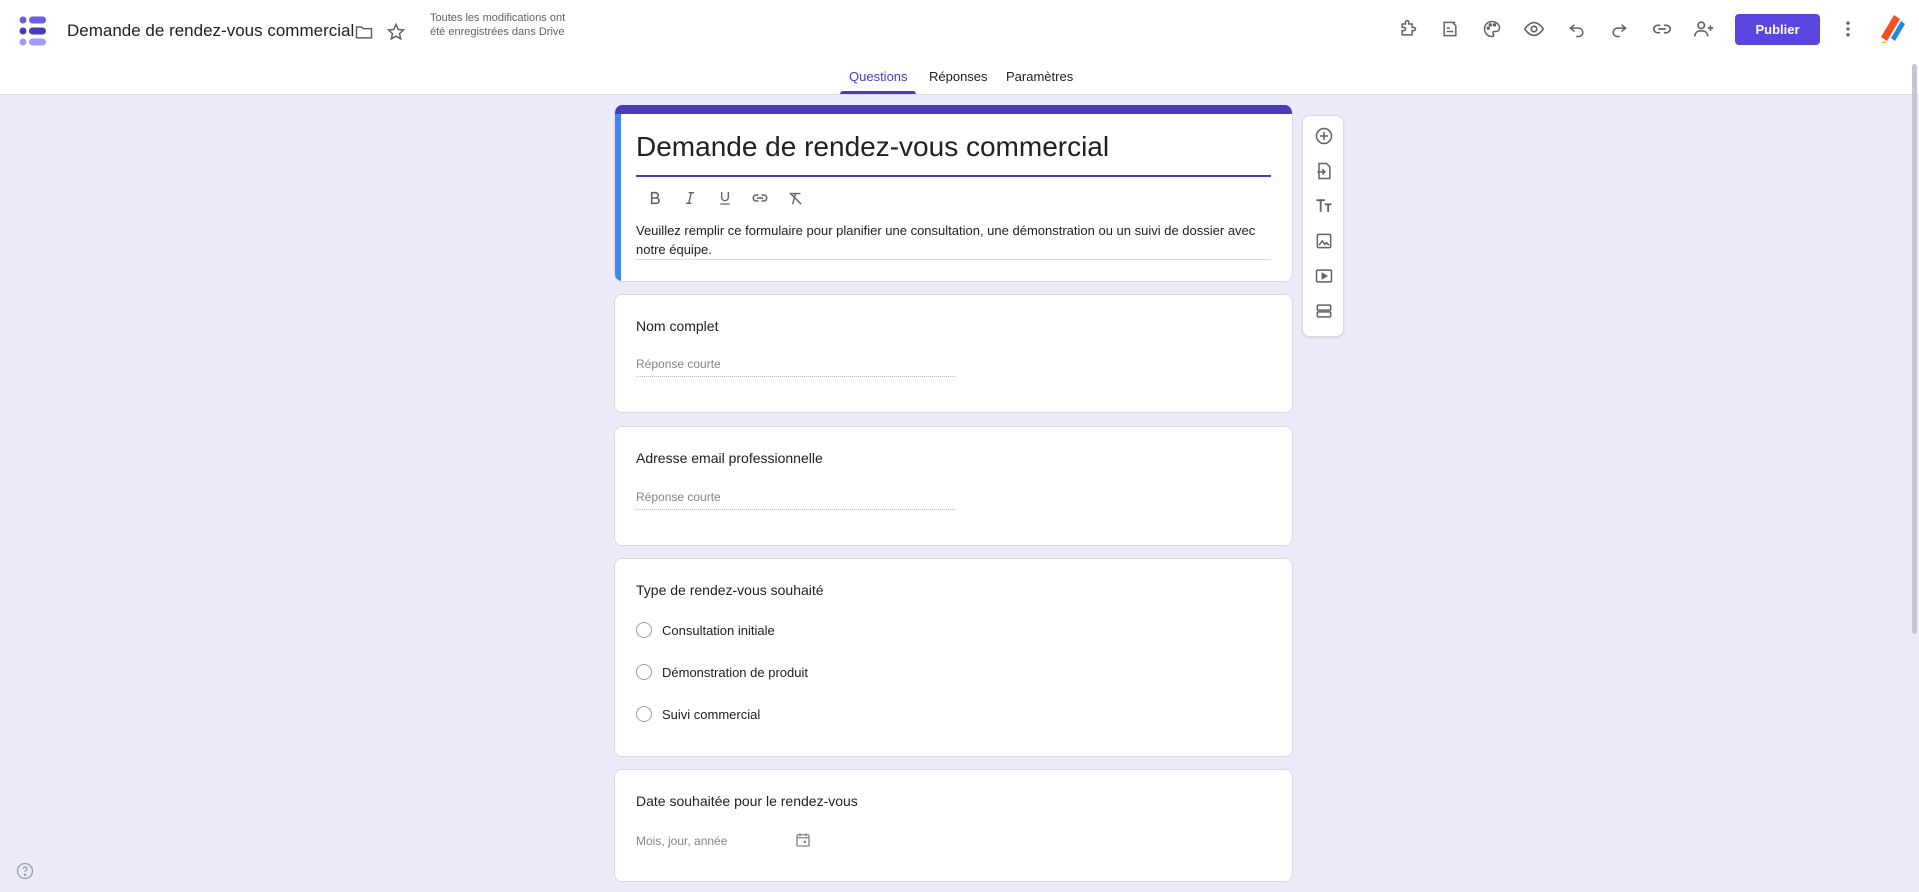 This screenshot has width=1919, height=892. Describe the element at coordinates (1324, 311) in the screenshot. I see `add-section-icon` at that location.